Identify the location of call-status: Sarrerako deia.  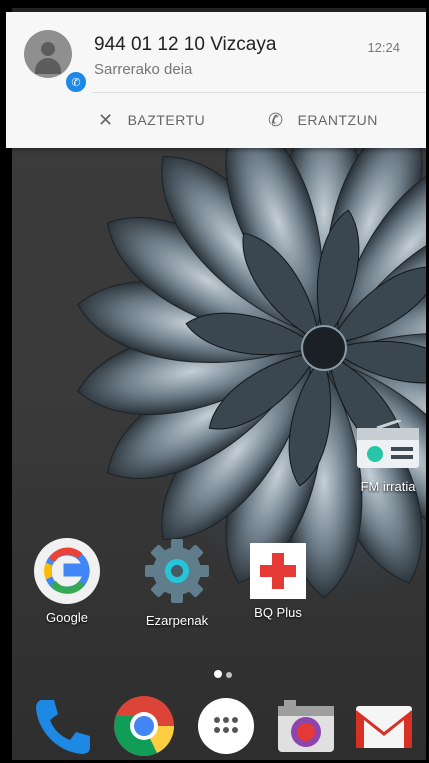
(143, 69).